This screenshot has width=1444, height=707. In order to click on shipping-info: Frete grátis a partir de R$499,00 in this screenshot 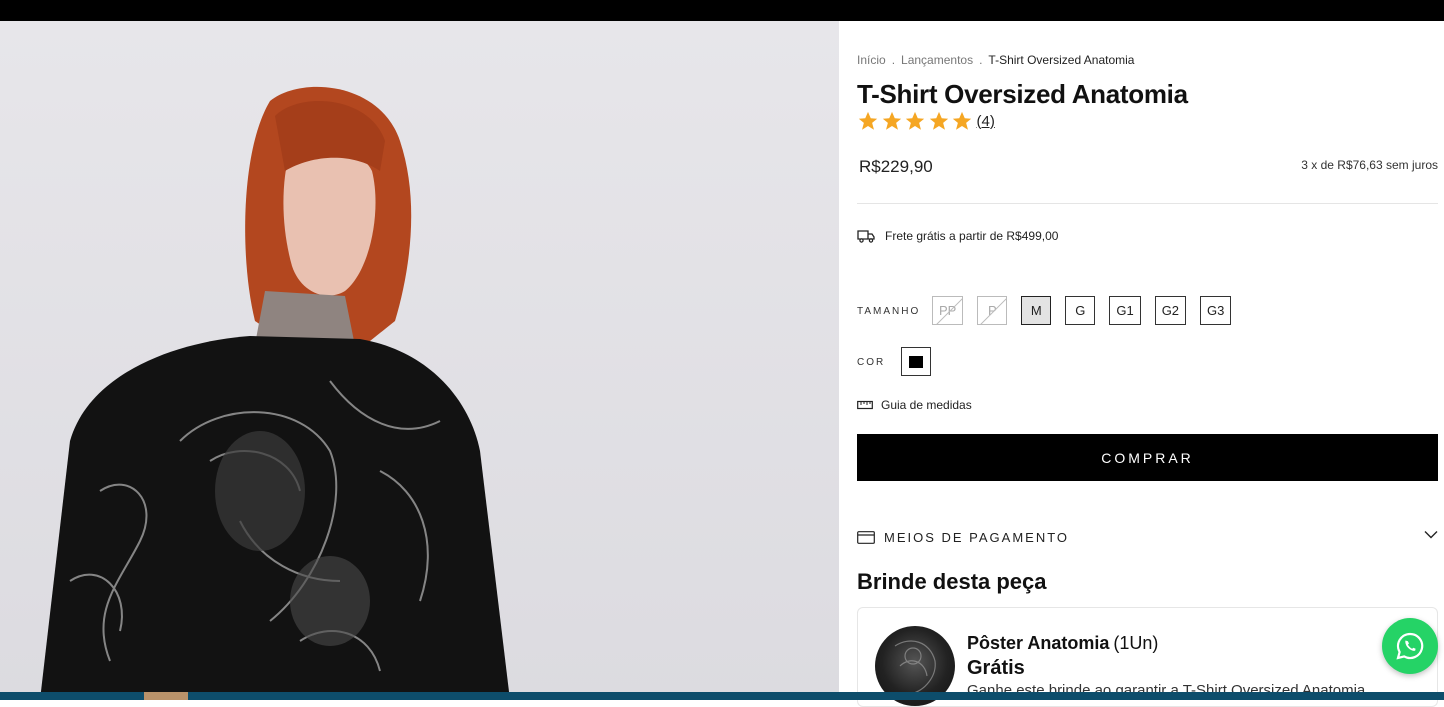, I will do `click(957, 236)`.